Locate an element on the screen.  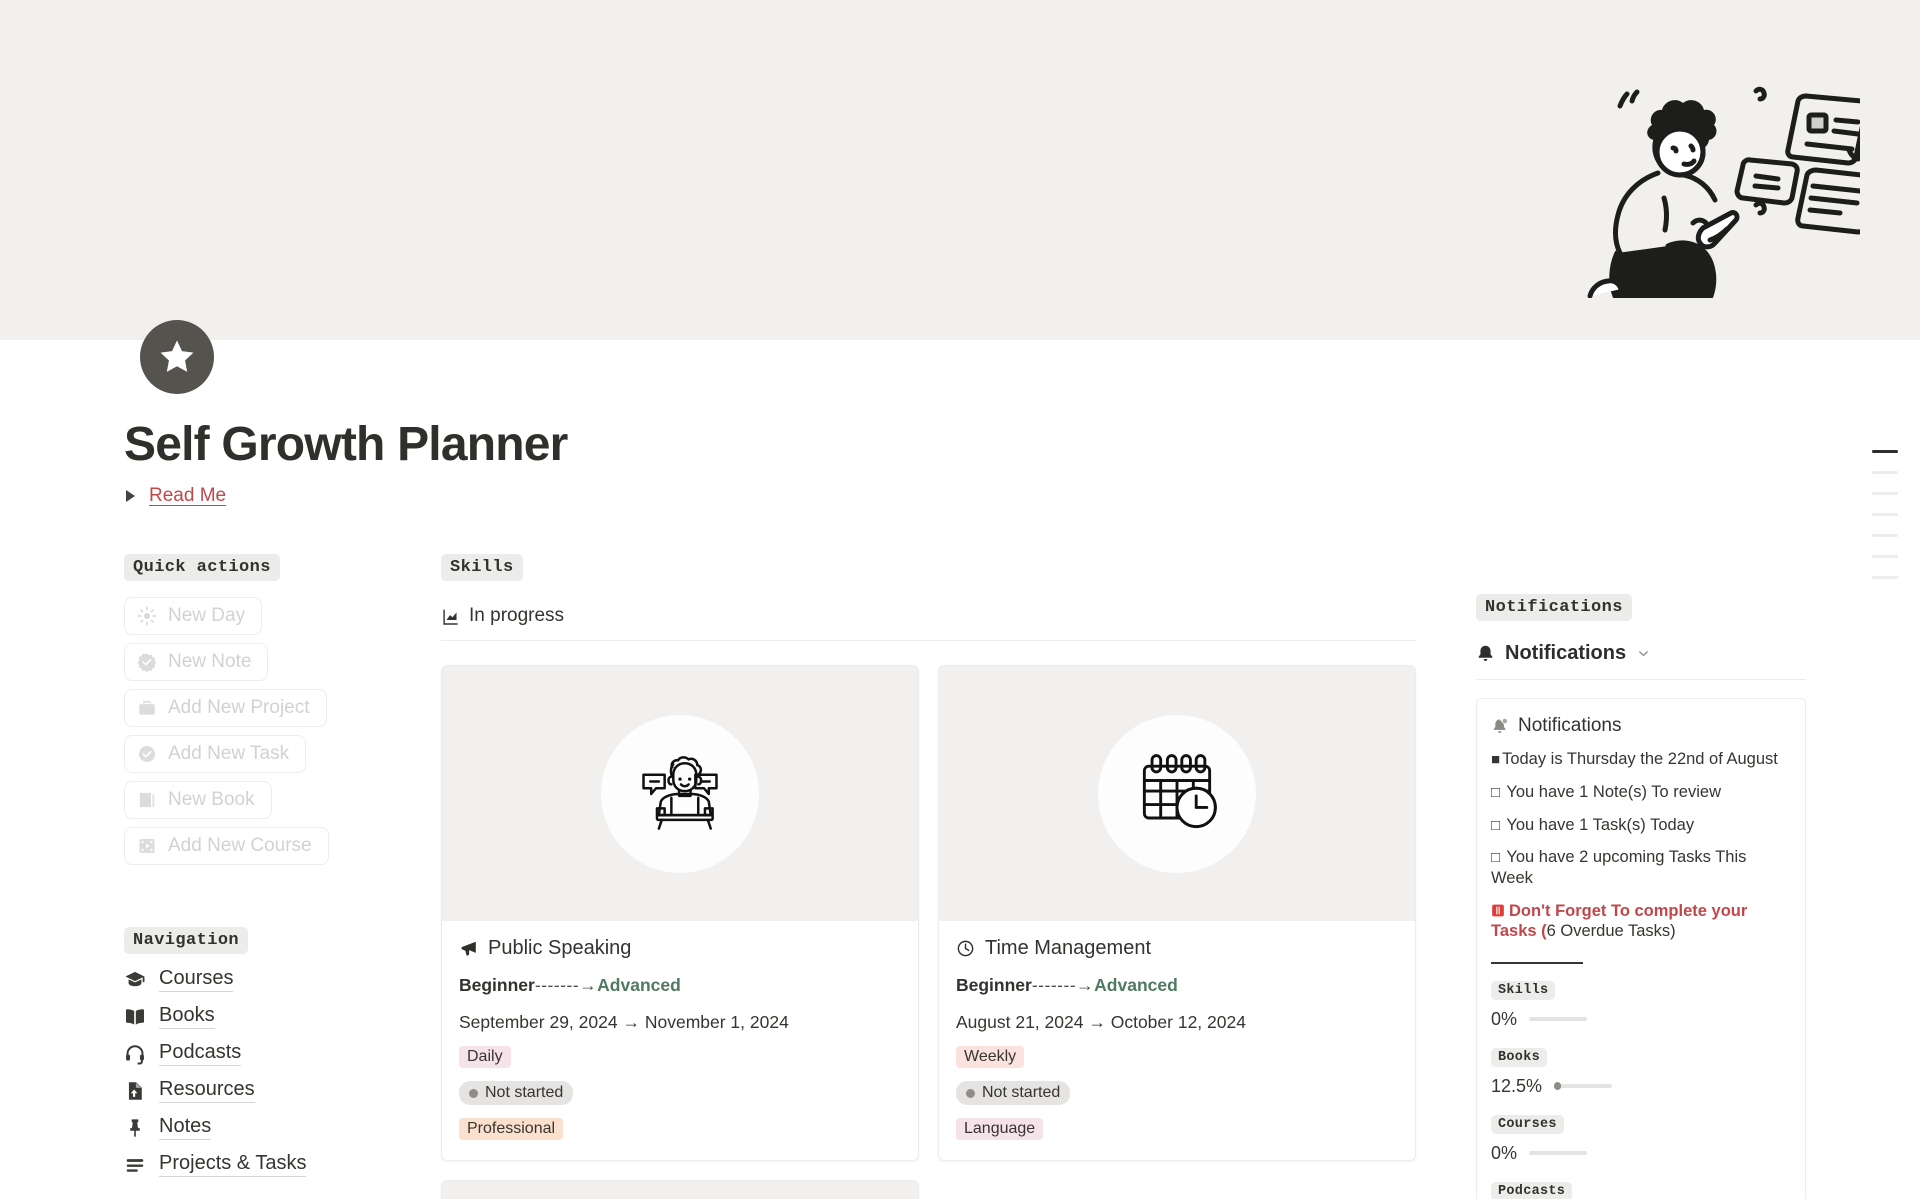
quick-action-label: Add New Course is located at coordinates (240, 845).